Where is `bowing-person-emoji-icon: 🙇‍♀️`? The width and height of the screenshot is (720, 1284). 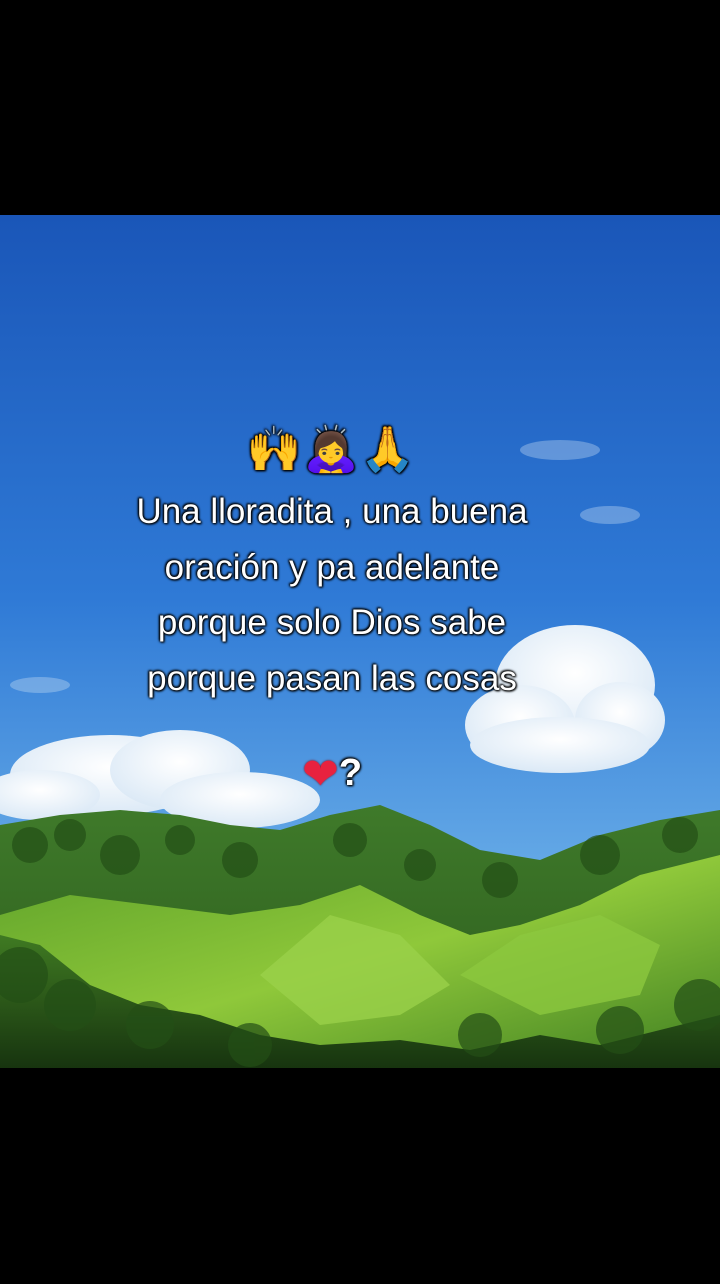
bowing-person-emoji-icon: 🙇‍♀️ is located at coordinates (332, 449).